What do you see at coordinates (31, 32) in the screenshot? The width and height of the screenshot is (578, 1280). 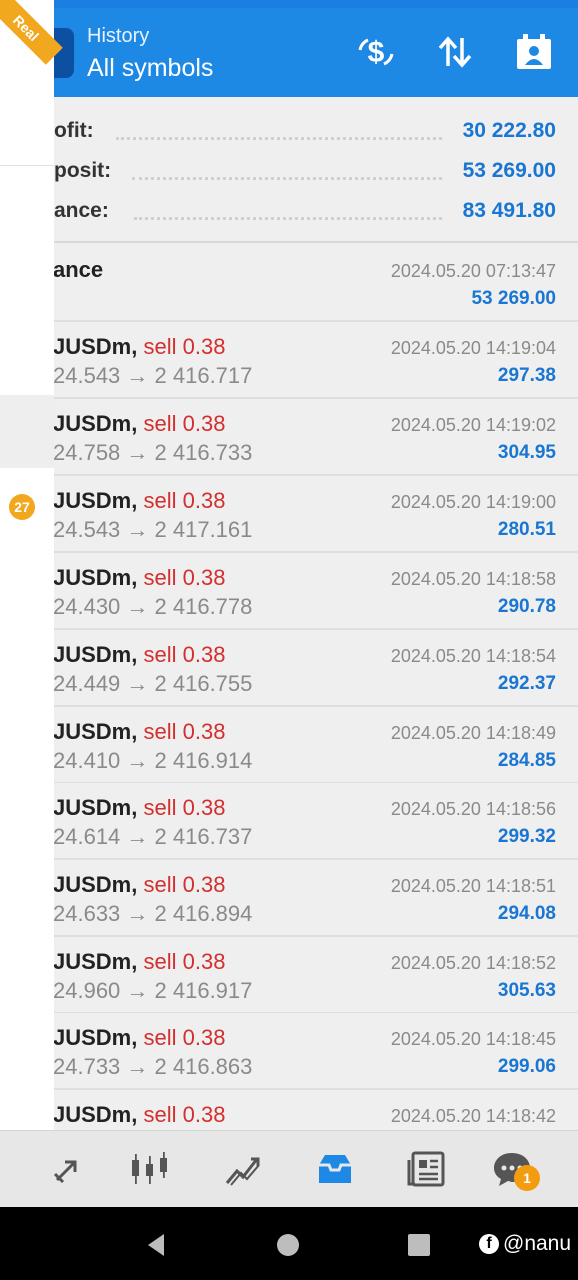 I see `account-type-ribbon: Real` at bounding box center [31, 32].